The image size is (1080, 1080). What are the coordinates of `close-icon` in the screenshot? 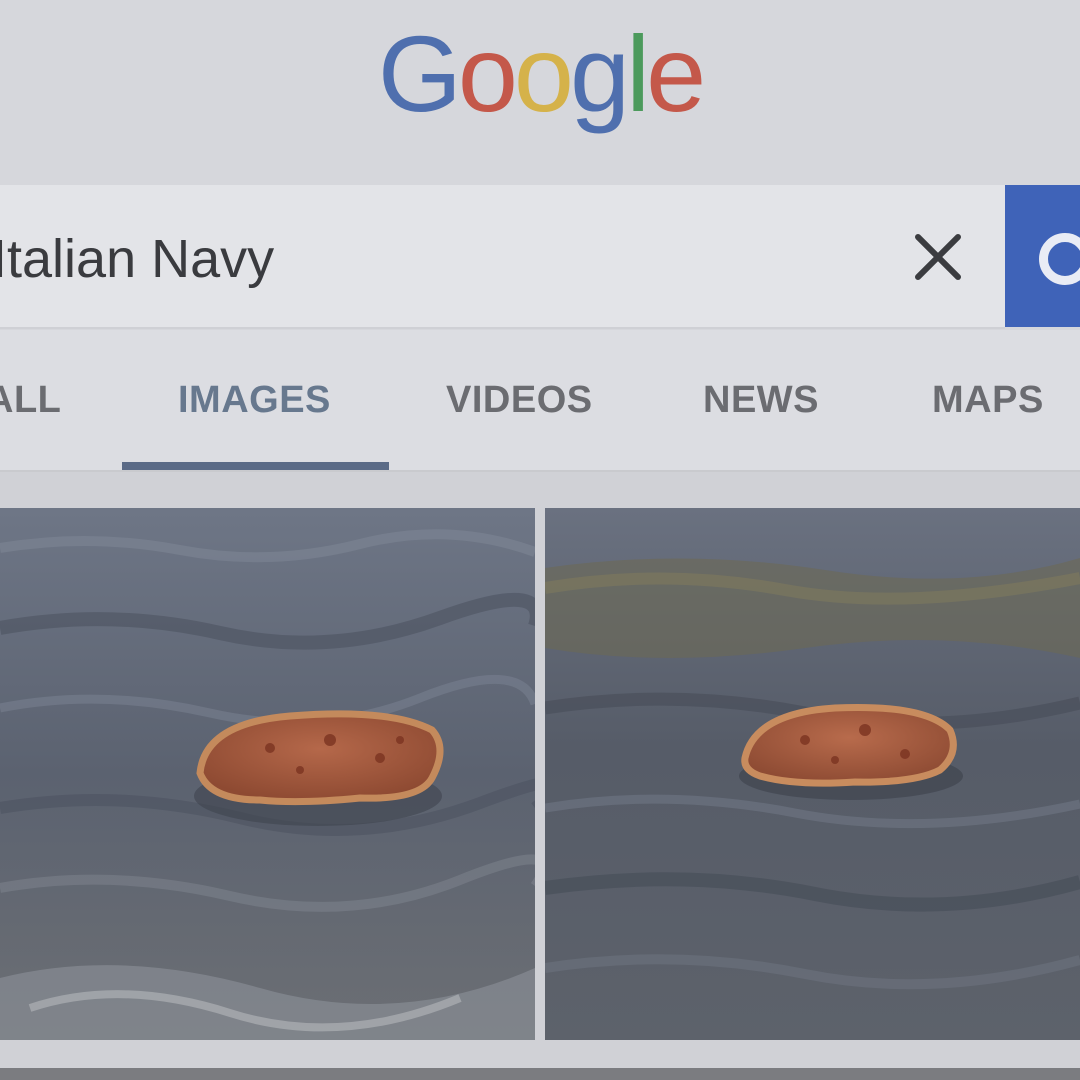 It's located at (938, 257).